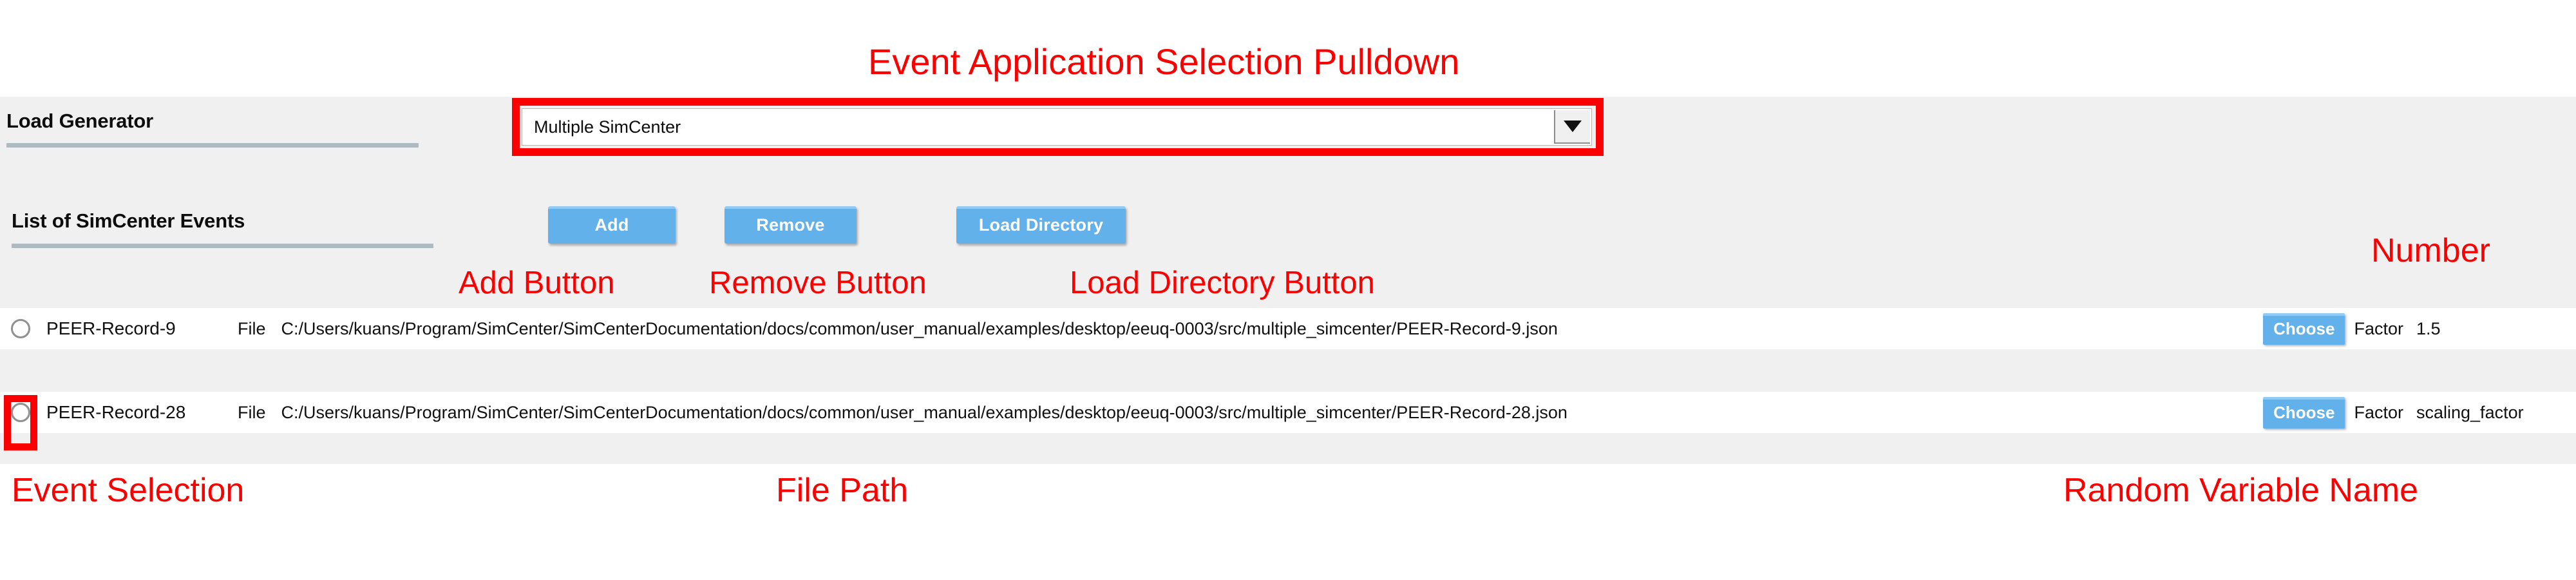 This screenshot has height=580, width=2576. What do you see at coordinates (213, 145) in the screenshot?
I see `load-generator-underline` at bounding box center [213, 145].